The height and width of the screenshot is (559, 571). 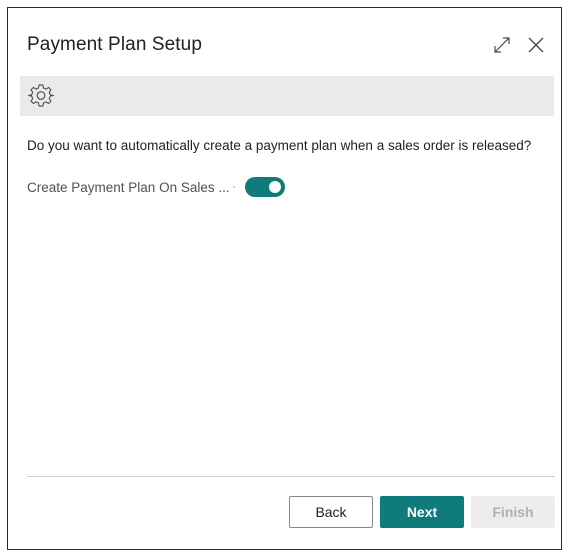 What do you see at coordinates (287, 96) in the screenshot?
I see `actions-bar` at bounding box center [287, 96].